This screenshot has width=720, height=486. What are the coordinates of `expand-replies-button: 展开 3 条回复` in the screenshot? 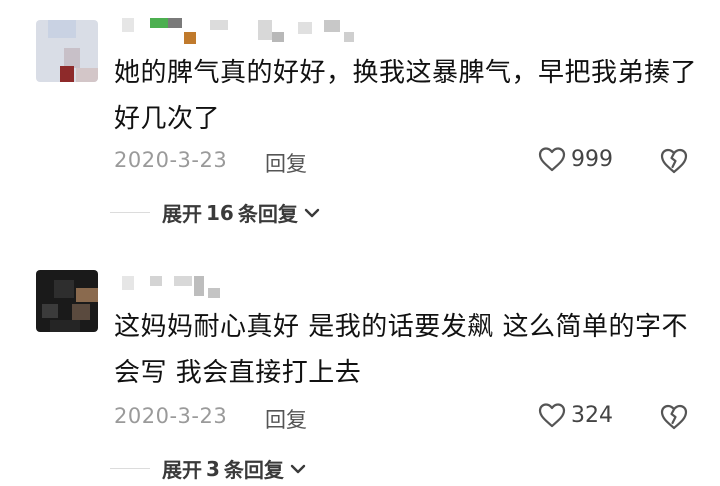 It's located at (208, 468).